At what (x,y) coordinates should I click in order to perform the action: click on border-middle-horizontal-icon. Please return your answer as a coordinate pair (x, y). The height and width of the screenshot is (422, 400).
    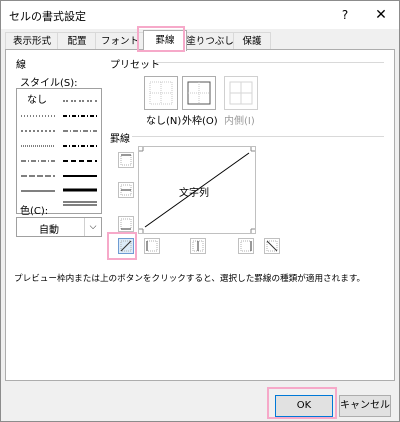
    Looking at the image, I should click on (126, 190).